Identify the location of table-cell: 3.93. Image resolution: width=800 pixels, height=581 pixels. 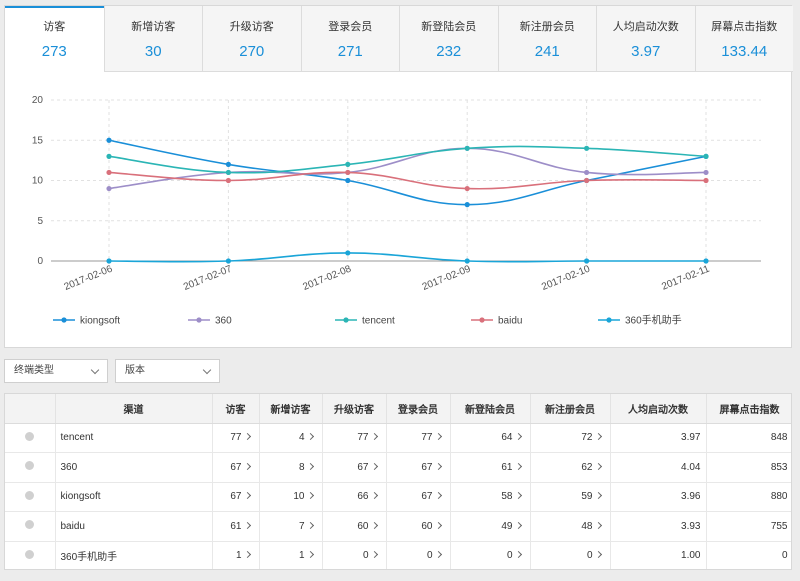
(658, 526).